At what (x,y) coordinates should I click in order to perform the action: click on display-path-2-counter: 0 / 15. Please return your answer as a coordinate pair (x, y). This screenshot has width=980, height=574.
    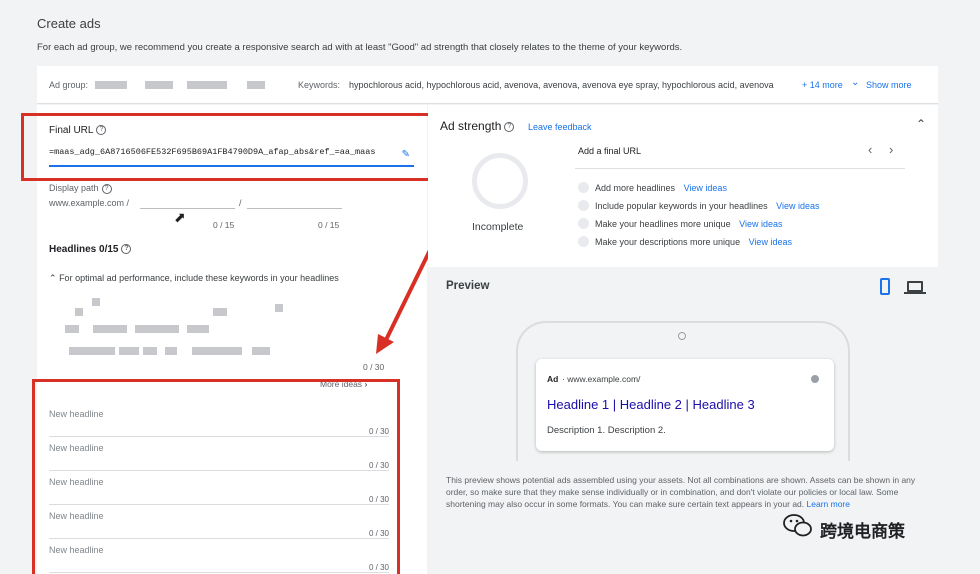
    Looking at the image, I should click on (329, 225).